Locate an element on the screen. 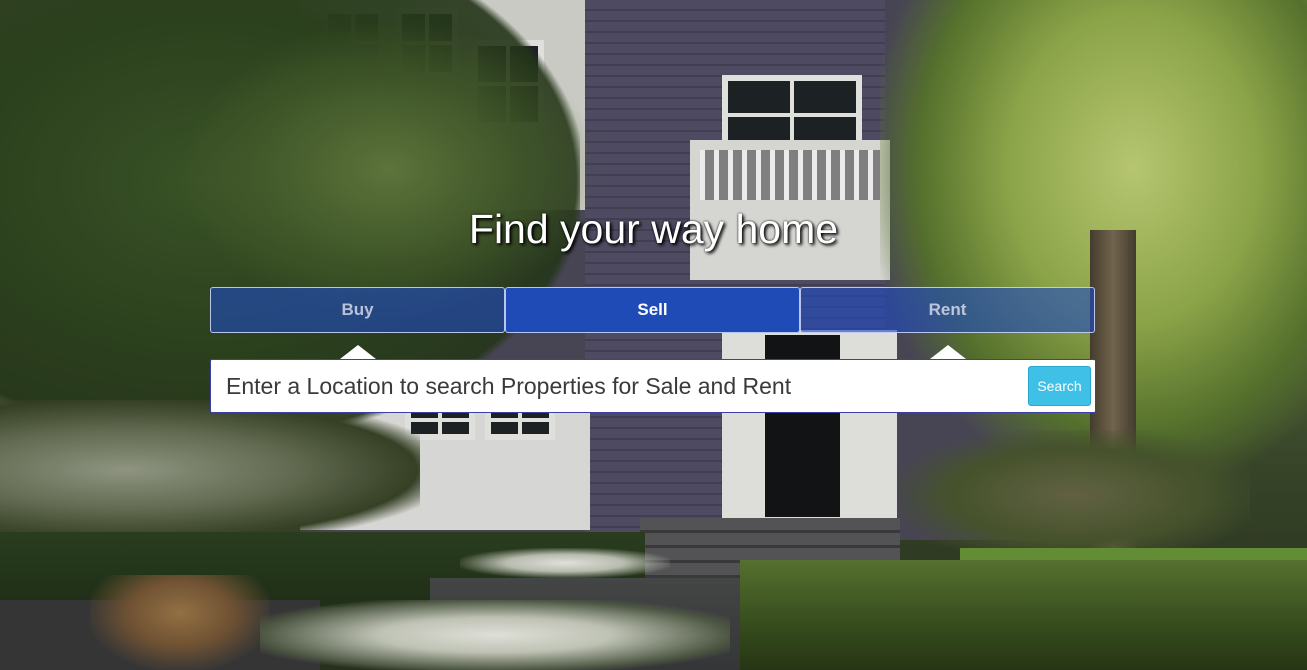 The width and height of the screenshot is (1307, 670). listing-type-tabs: Buy Sell Rent is located at coordinates (653, 323).